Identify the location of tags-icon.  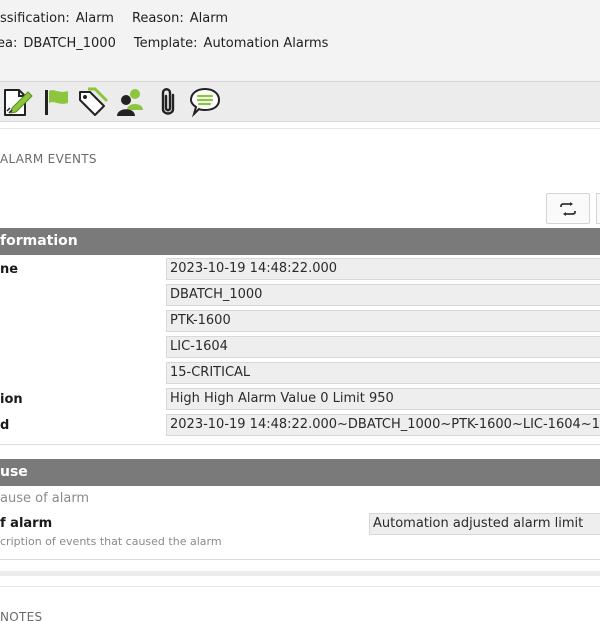
(92, 102).